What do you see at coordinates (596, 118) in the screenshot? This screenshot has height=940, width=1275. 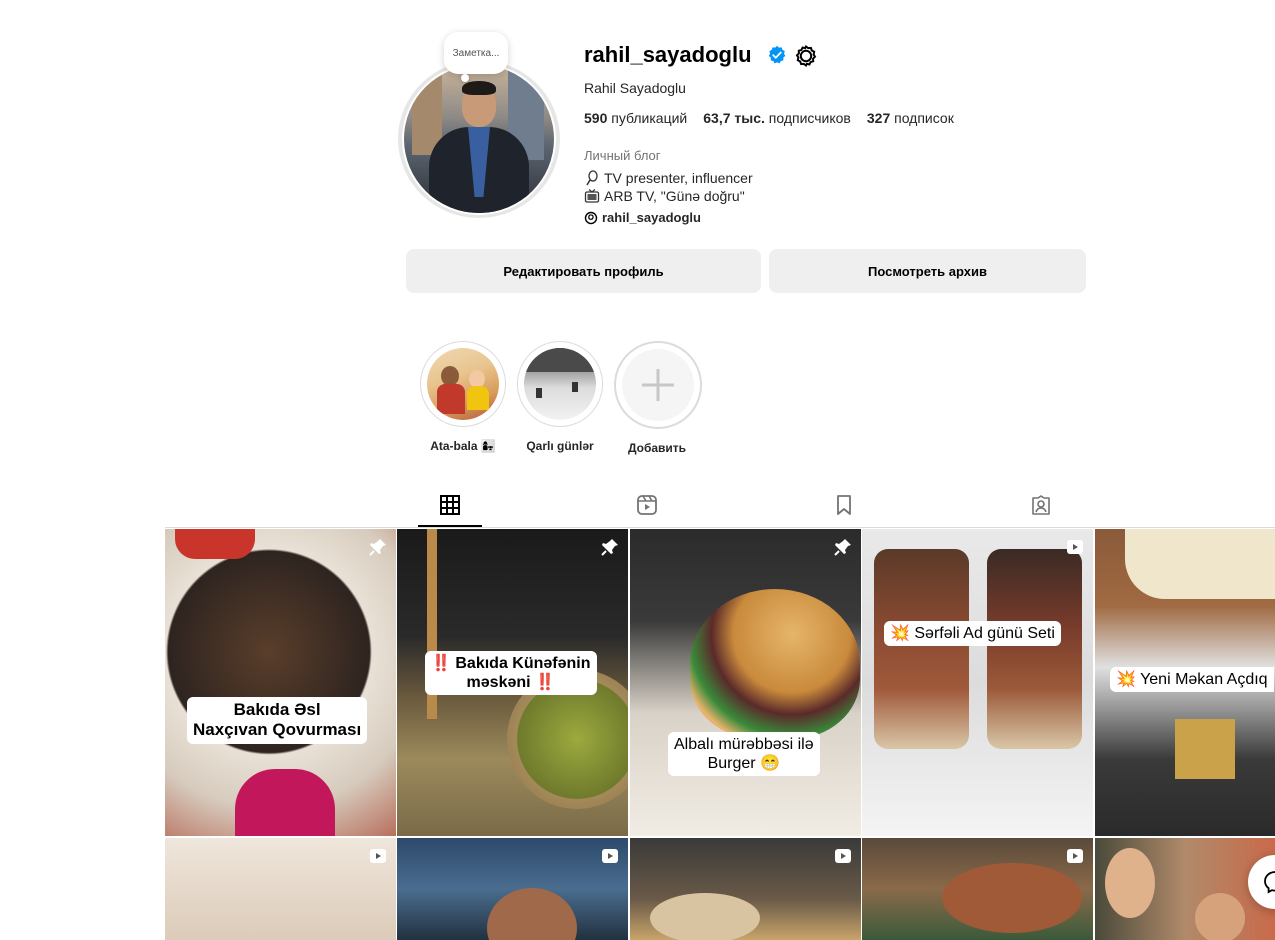 I see `posts-count: 590` at bounding box center [596, 118].